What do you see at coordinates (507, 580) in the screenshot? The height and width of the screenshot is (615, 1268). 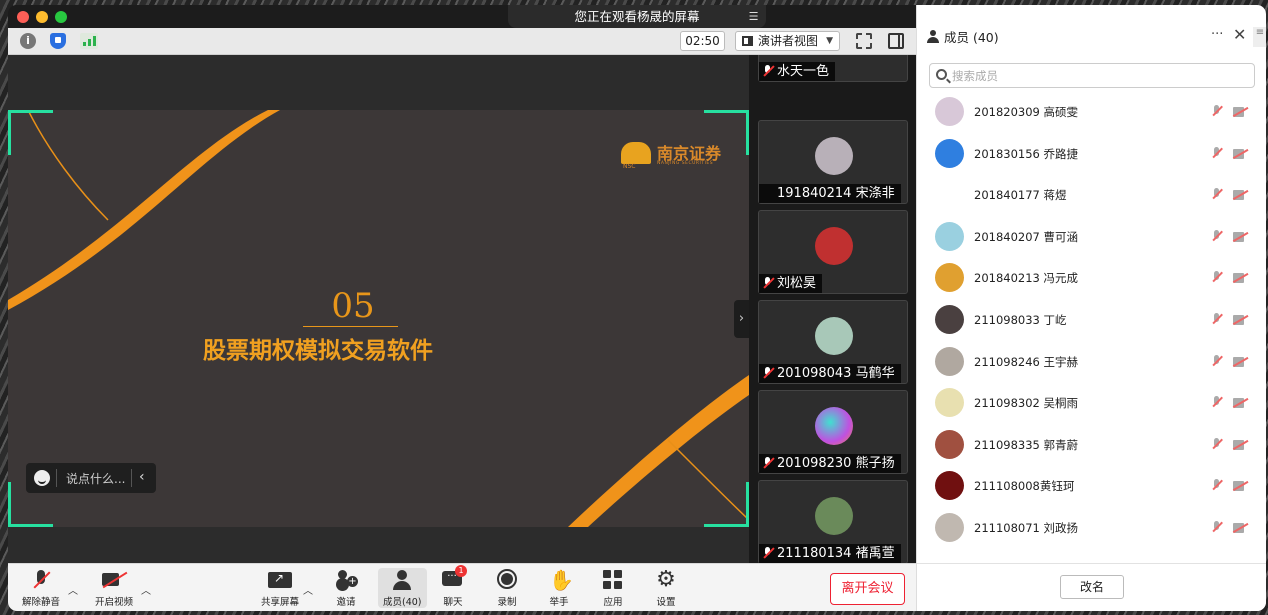 I see `record-icon` at bounding box center [507, 580].